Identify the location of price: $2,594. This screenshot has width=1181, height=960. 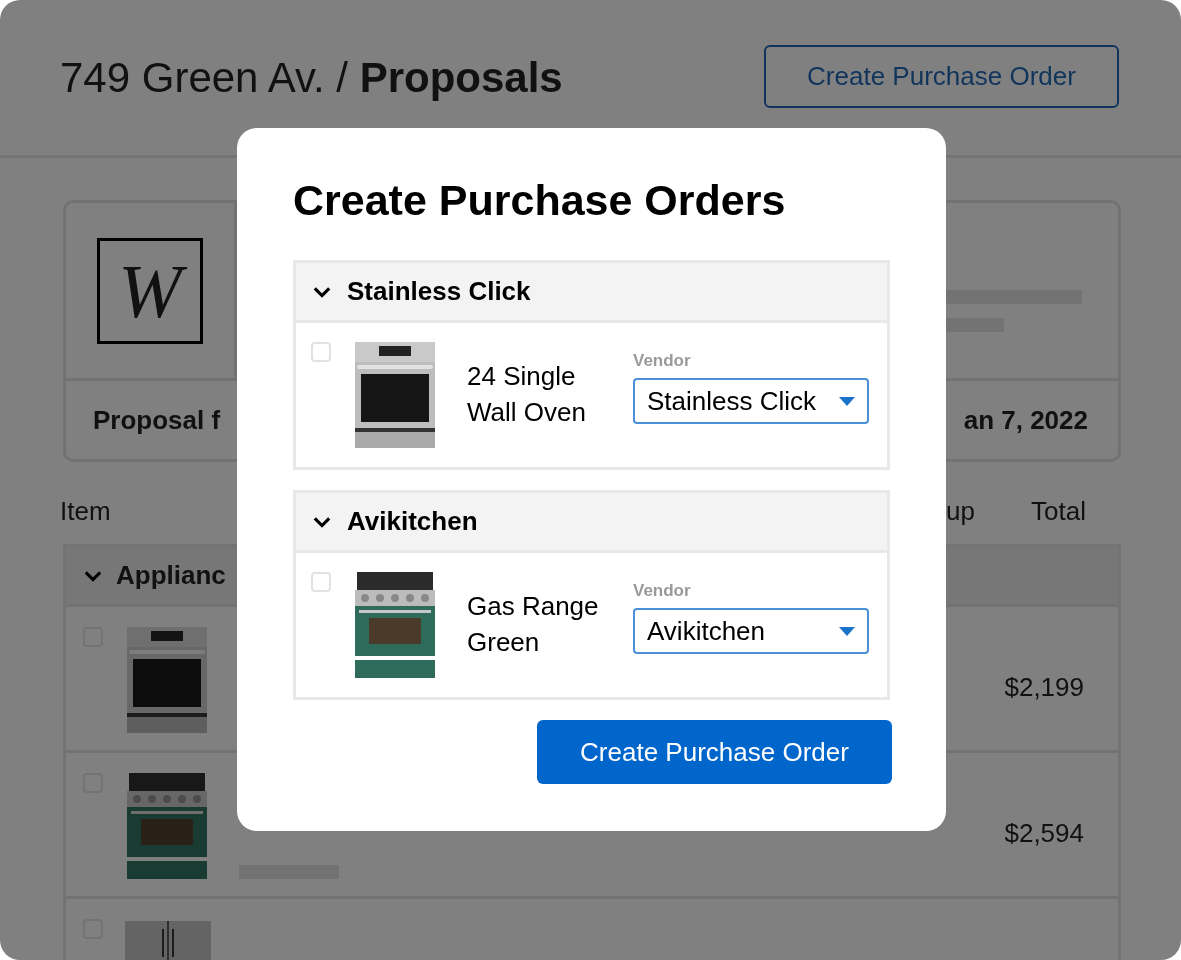
(1044, 833).